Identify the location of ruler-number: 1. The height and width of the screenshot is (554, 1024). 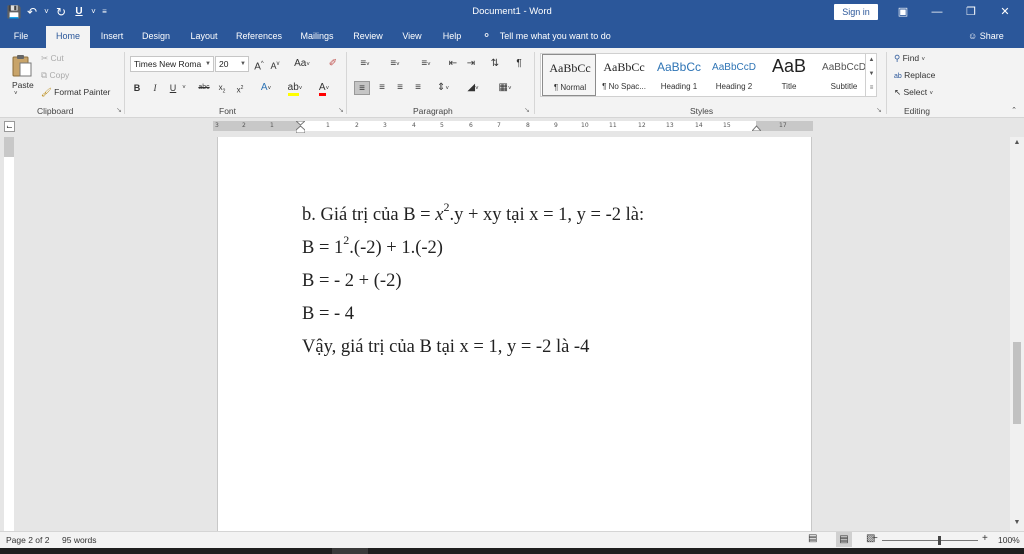
(328, 125).